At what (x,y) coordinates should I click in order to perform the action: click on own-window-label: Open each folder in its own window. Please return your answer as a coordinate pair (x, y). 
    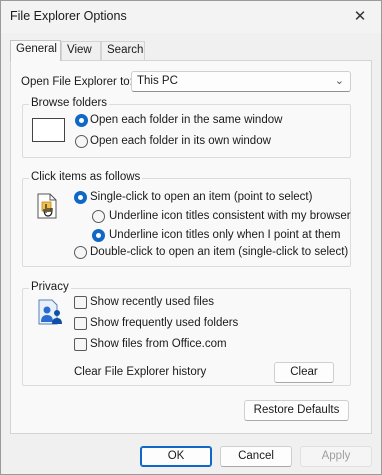
    Looking at the image, I should click on (180, 141).